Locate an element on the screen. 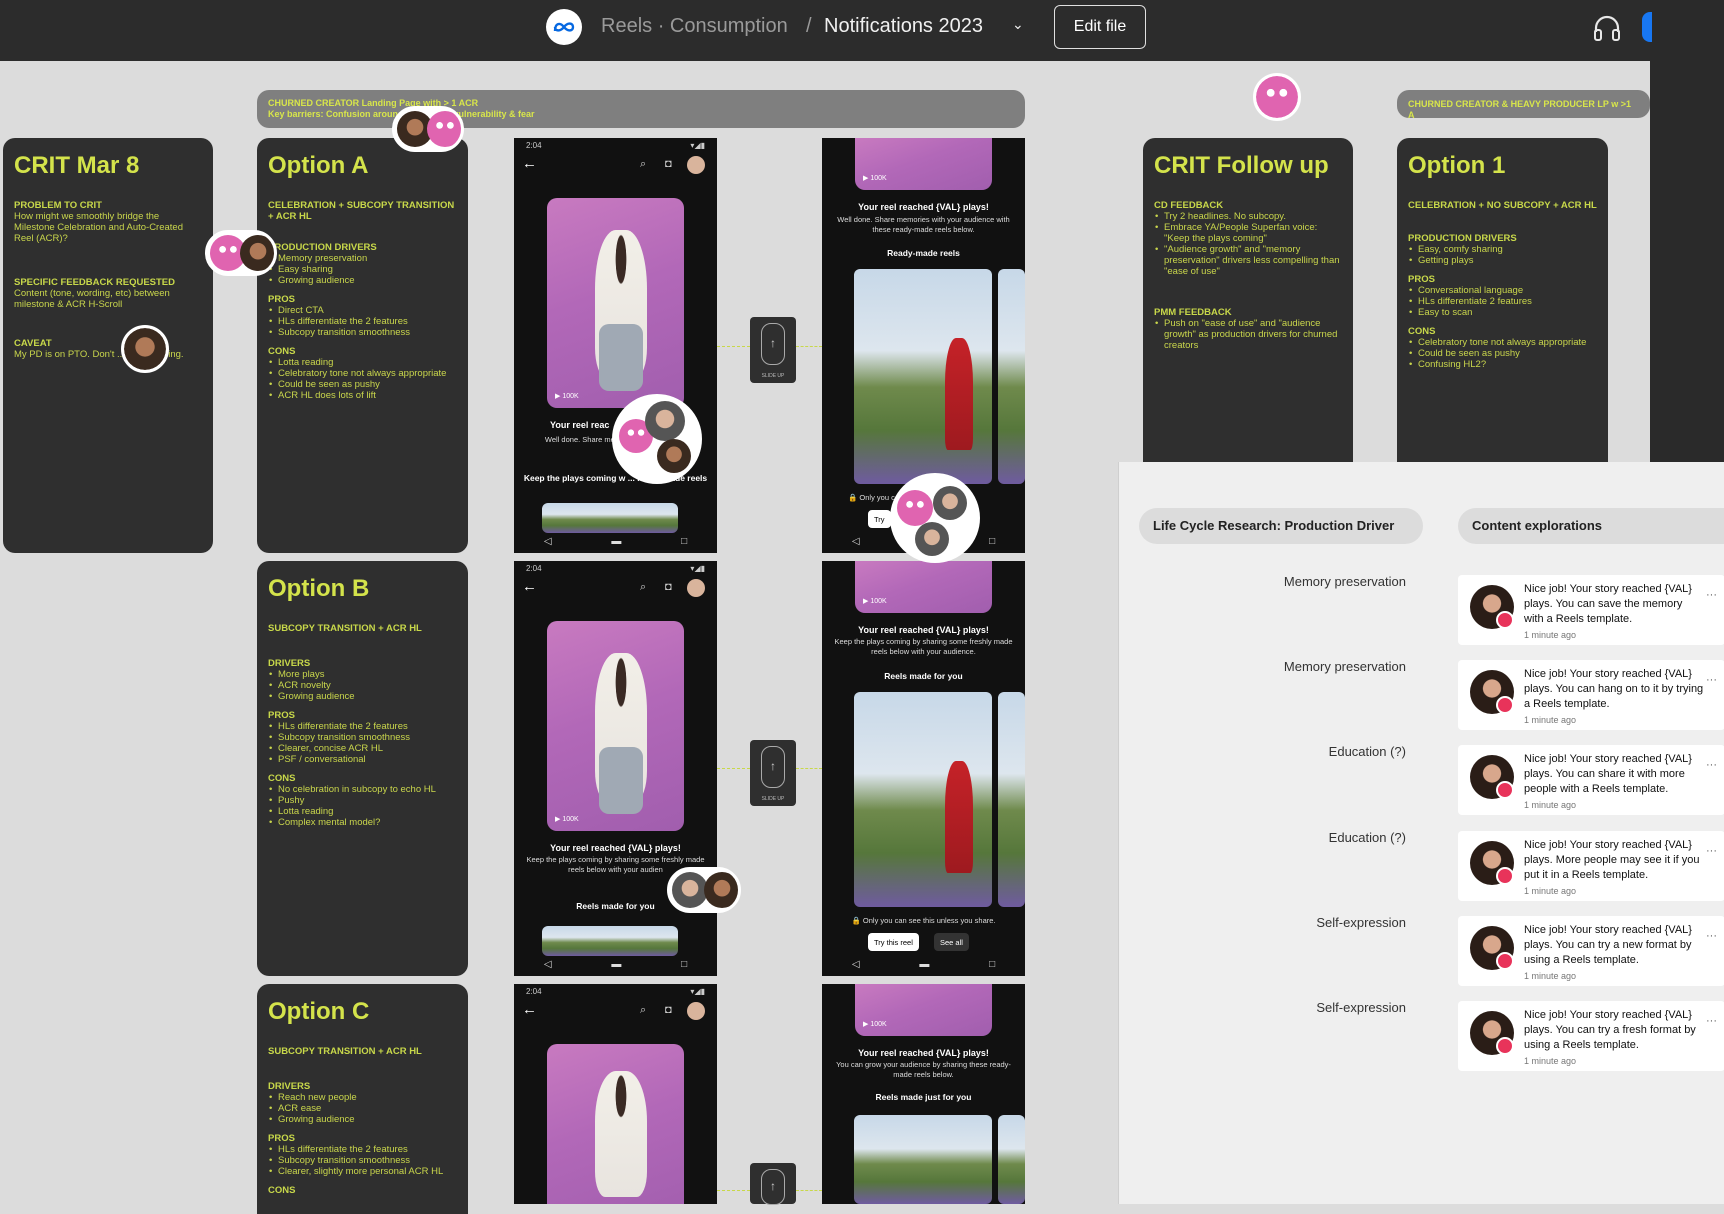  driver-label: Education (?) is located at coordinates (1367, 837).